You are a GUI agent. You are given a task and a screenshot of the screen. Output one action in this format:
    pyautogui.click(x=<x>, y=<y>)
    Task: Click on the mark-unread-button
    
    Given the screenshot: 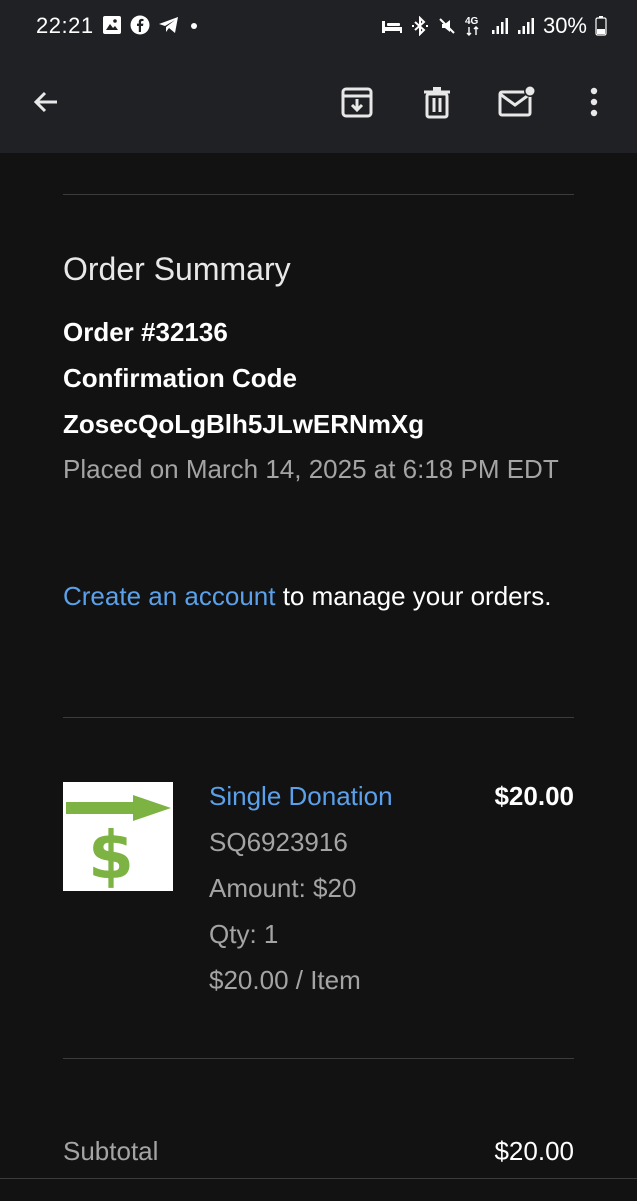 What is the action you would take?
    pyautogui.click(x=517, y=102)
    